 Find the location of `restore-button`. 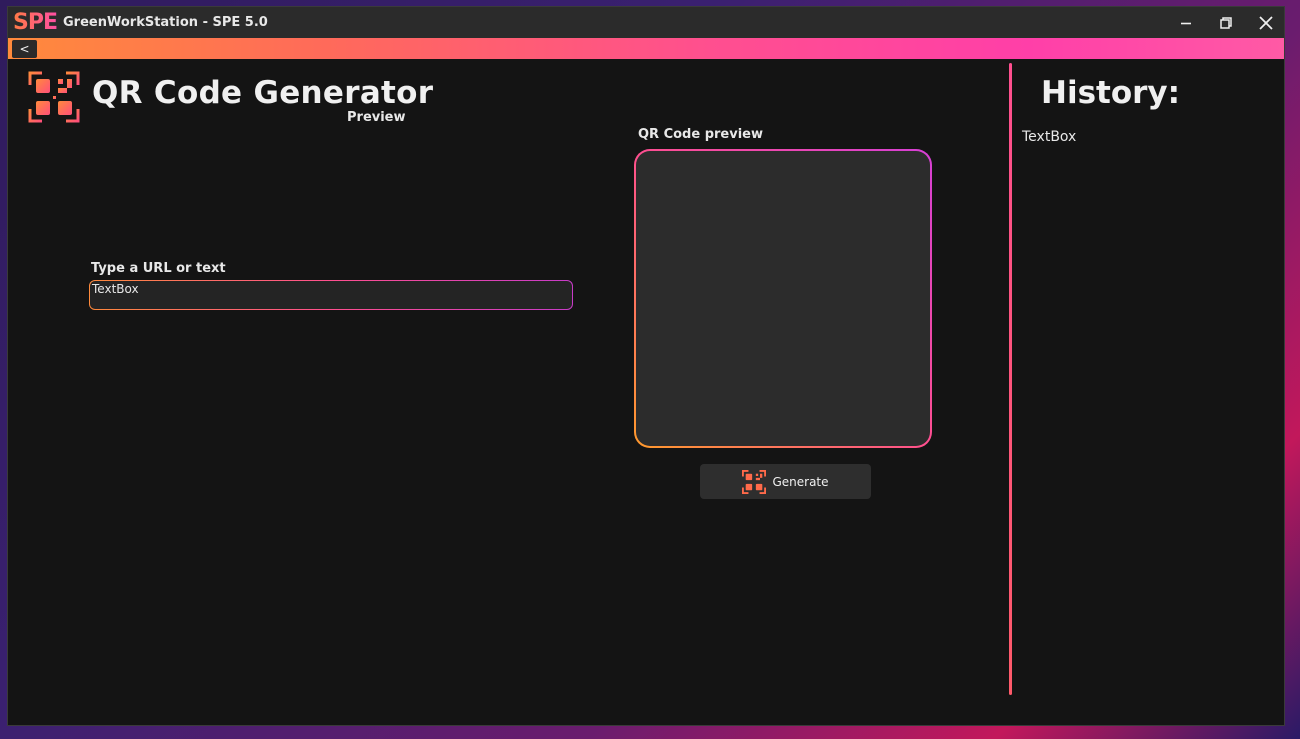

restore-button is located at coordinates (1226, 22).